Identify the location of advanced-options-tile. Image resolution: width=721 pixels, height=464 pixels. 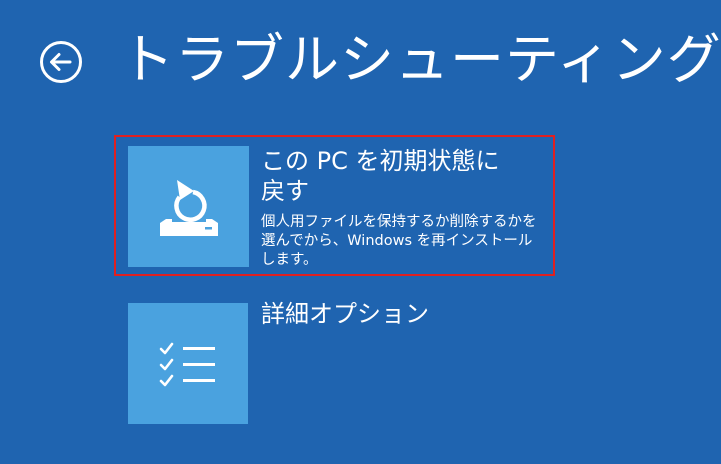
(188, 363).